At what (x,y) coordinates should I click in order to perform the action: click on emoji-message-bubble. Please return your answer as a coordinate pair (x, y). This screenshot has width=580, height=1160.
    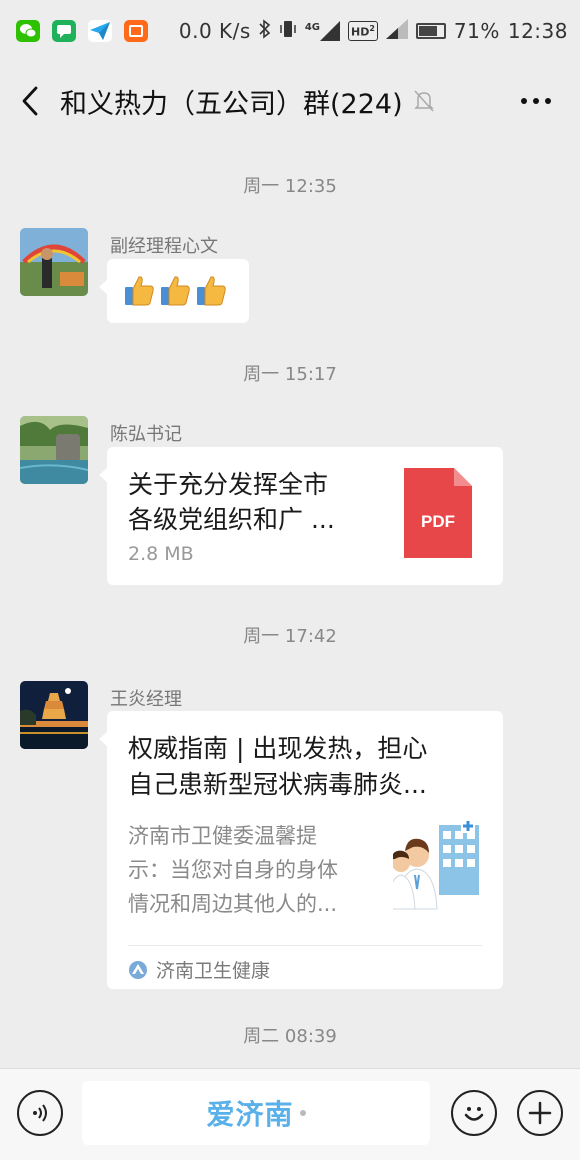
    Looking at the image, I should click on (174, 291).